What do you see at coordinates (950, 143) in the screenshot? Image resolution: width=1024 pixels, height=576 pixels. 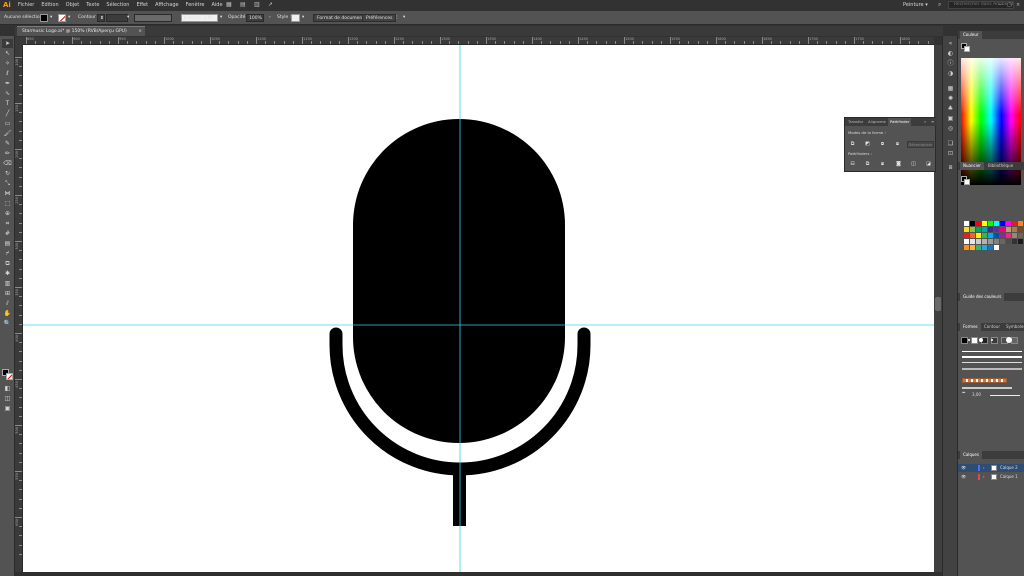 I see `layers-panel-icon: ❏` at bounding box center [950, 143].